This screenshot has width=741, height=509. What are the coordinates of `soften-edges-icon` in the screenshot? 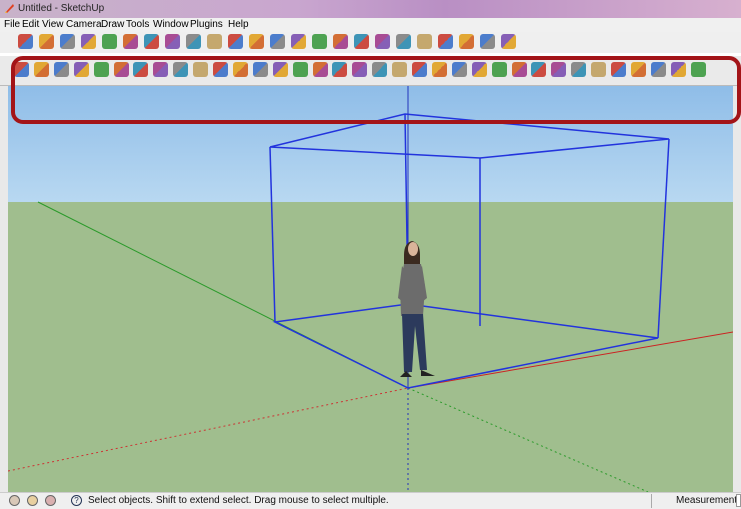 It's located at (599, 69).